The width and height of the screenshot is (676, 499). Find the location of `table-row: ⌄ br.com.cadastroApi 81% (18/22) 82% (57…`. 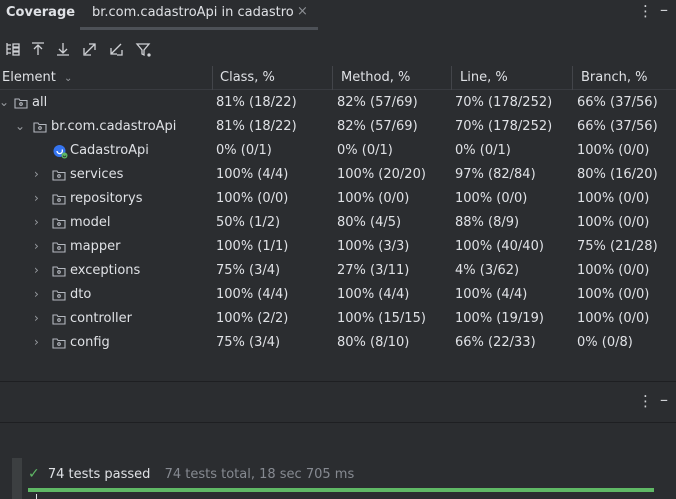

table-row: ⌄ br.com.cadastroApi 81% (18/22) 82% (57… is located at coordinates (338, 128).